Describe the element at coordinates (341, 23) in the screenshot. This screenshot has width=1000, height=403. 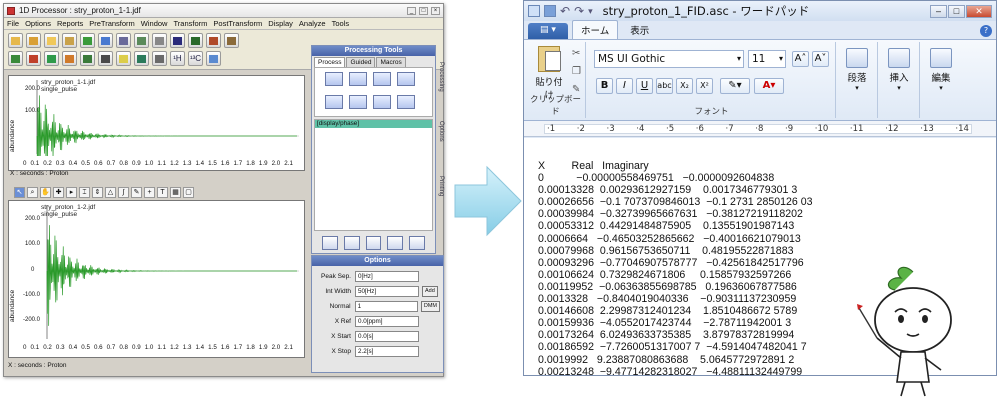
I see `menu-tools: Tools` at that location.